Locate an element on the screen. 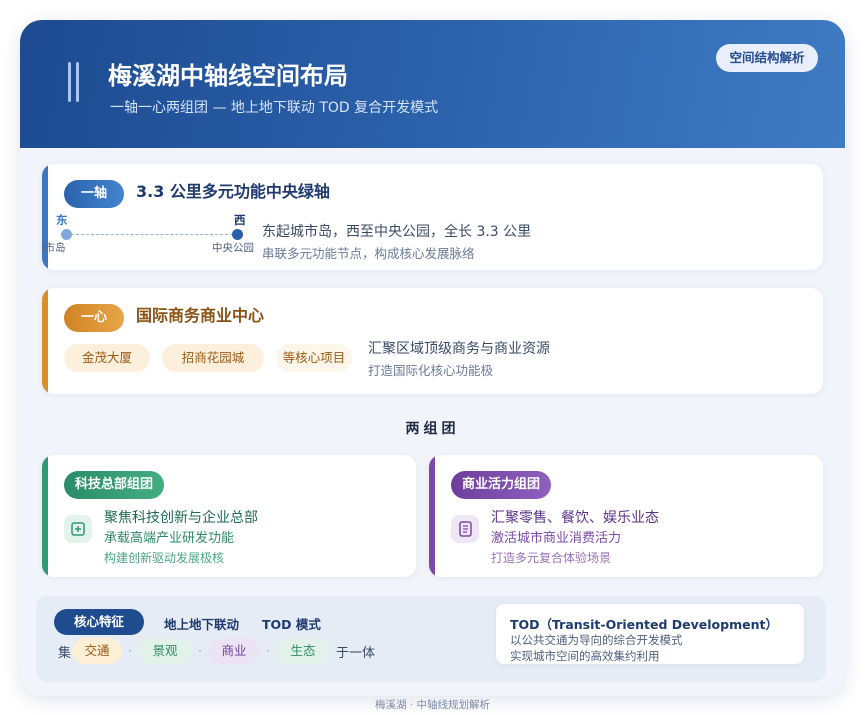 The height and width of the screenshot is (715, 865). tech-desc-line3: 构建创新驱动发展极核 is located at coordinates (164, 558).